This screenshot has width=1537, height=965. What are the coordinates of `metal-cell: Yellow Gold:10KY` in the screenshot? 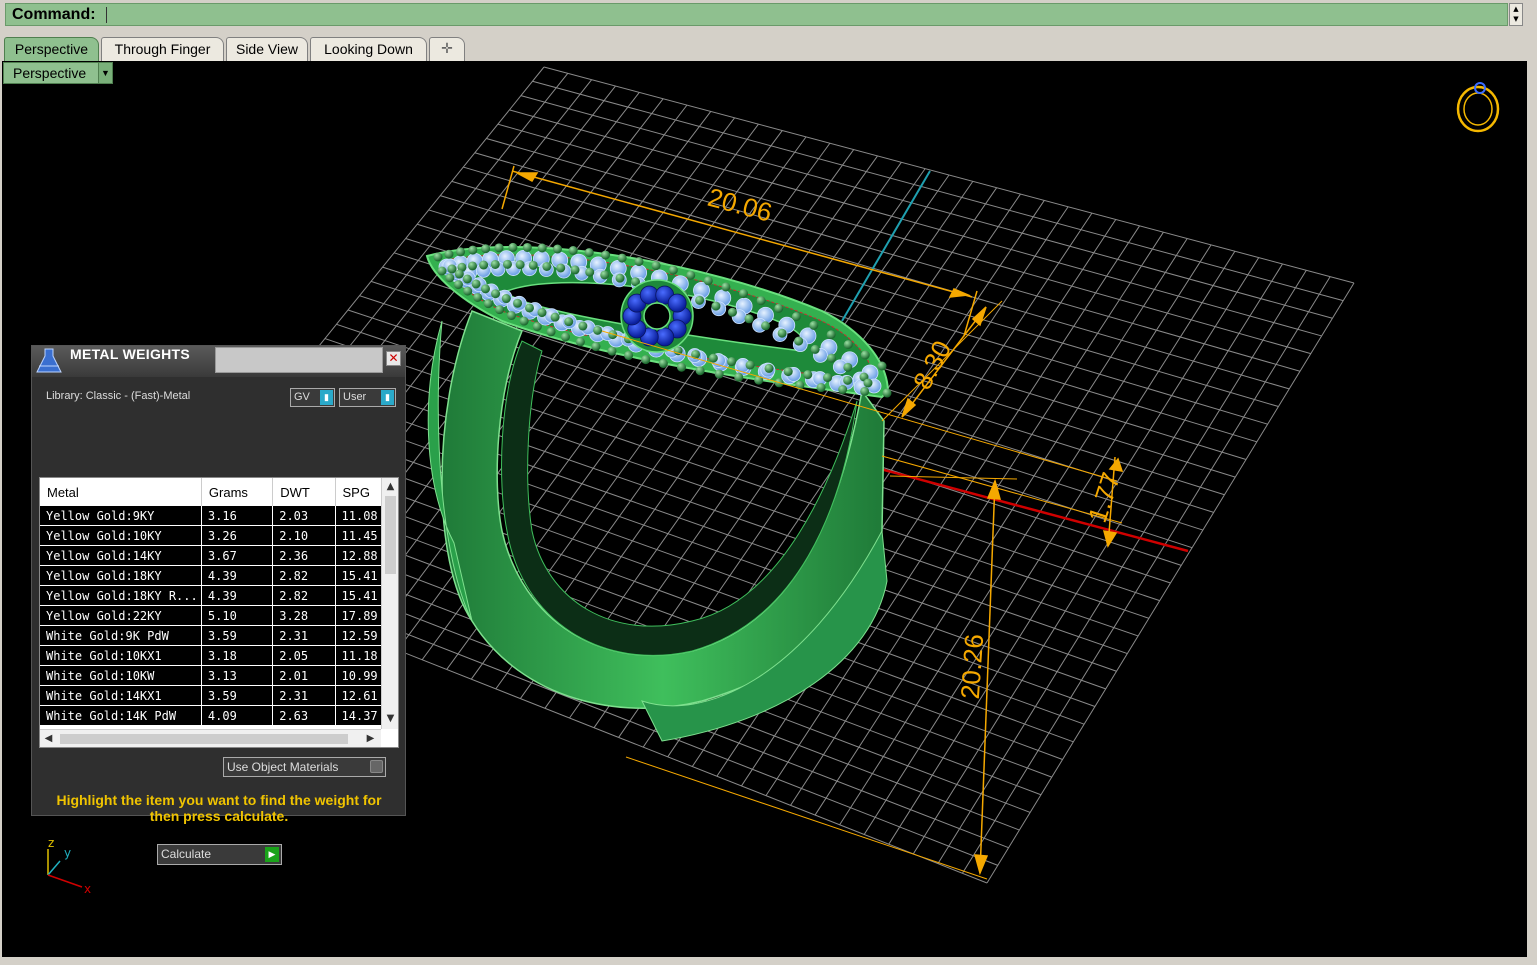 It's located at (121, 535).